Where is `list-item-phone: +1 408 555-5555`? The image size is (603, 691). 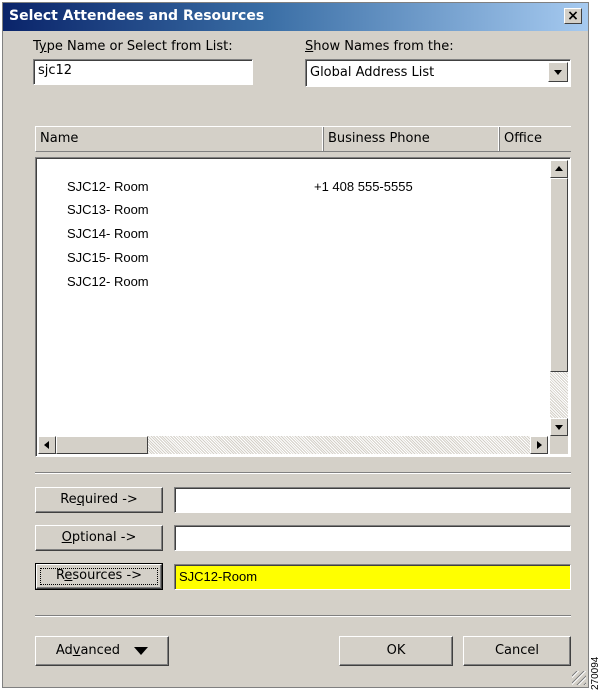 list-item-phone: +1 408 555-5555 is located at coordinates (363, 186).